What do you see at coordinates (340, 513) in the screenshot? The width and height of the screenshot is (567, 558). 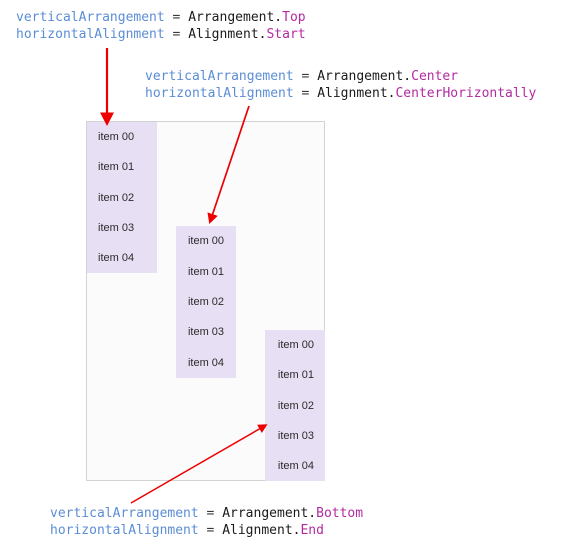 I see `member-name: Bottom` at bounding box center [340, 513].